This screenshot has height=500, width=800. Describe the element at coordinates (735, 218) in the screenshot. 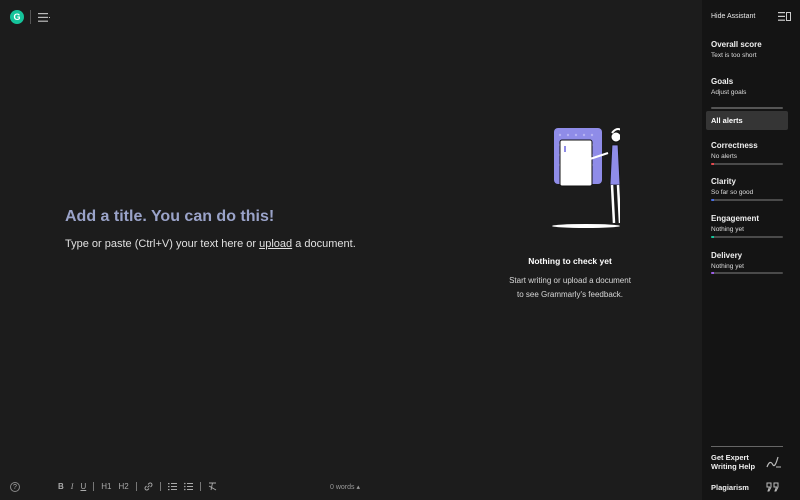

I see `engagement-title: Engagement` at that location.